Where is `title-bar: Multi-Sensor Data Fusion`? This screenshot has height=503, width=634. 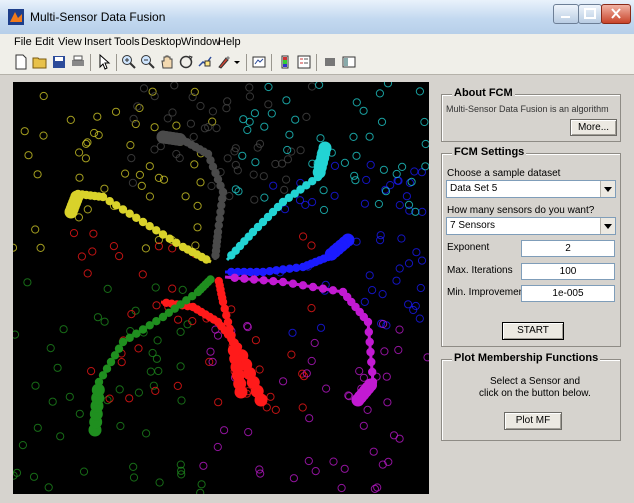 title-bar: Multi-Sensor Data Fusion is located at coordinates (317, 17).